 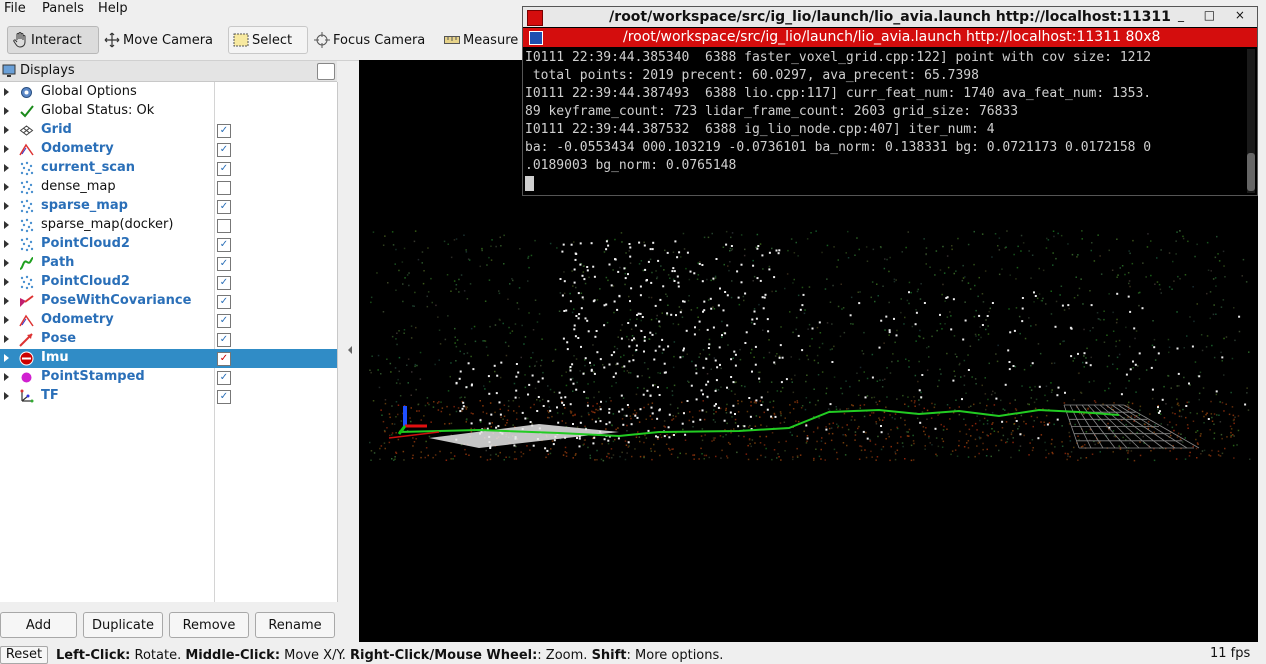 What do you see at coordinates (113, 8) in the screenshot?
I see `menu-help: Help` at bounding box center [113, 8].